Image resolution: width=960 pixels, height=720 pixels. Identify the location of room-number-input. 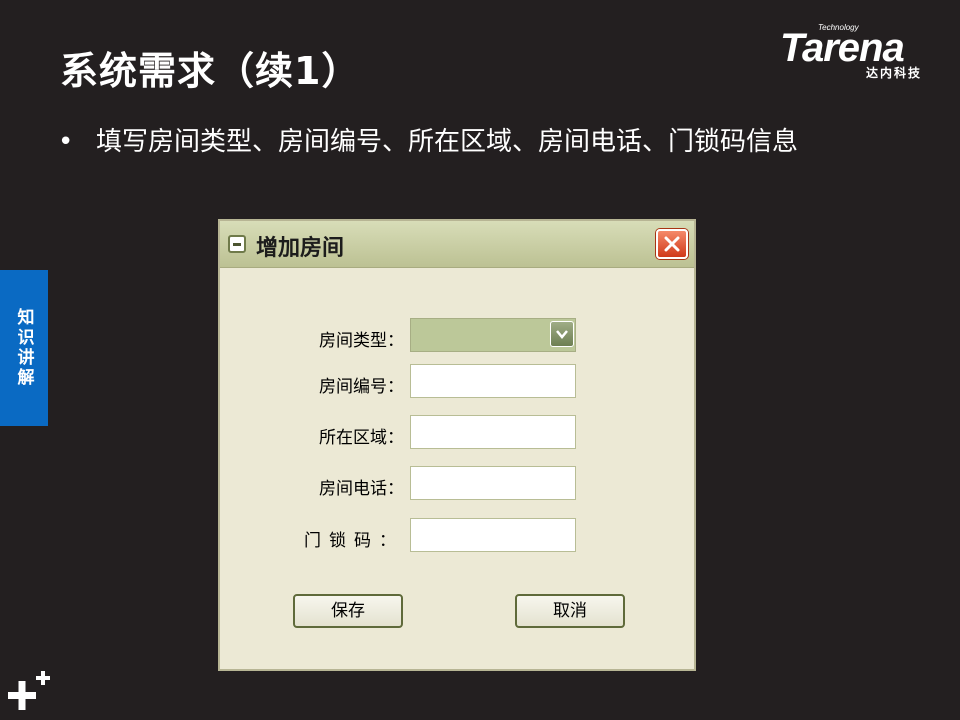
(493, 381).